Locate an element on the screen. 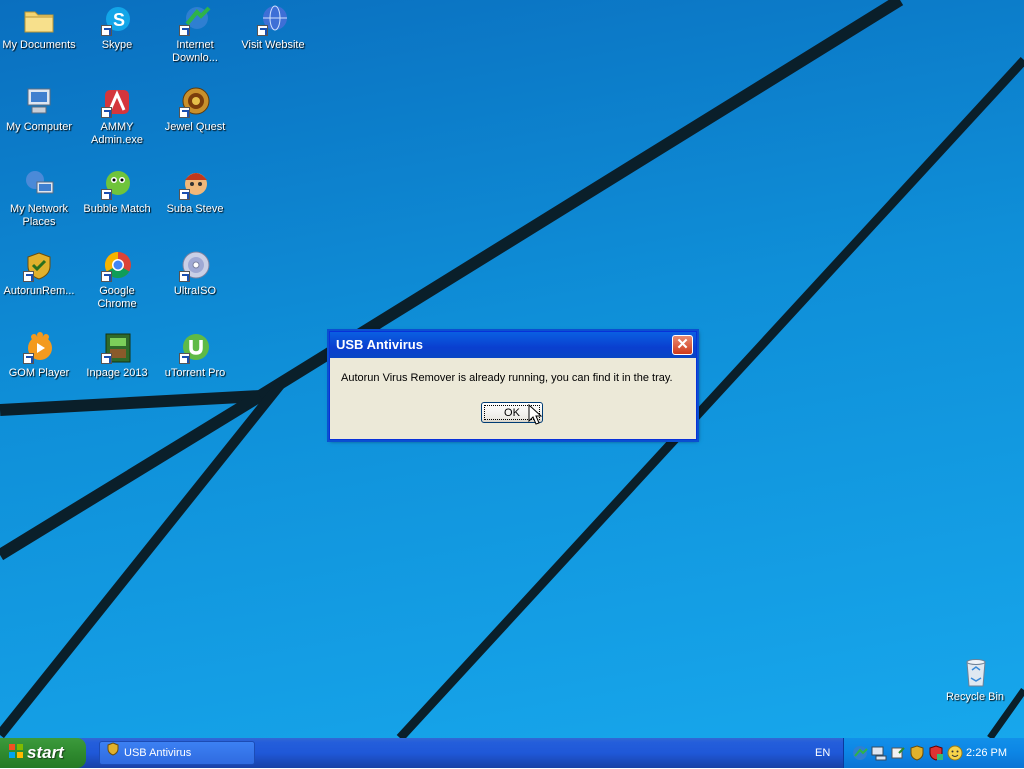 This screenshot has width=1024, height=769. tray-network-icon is located at coordinates (879, 753).